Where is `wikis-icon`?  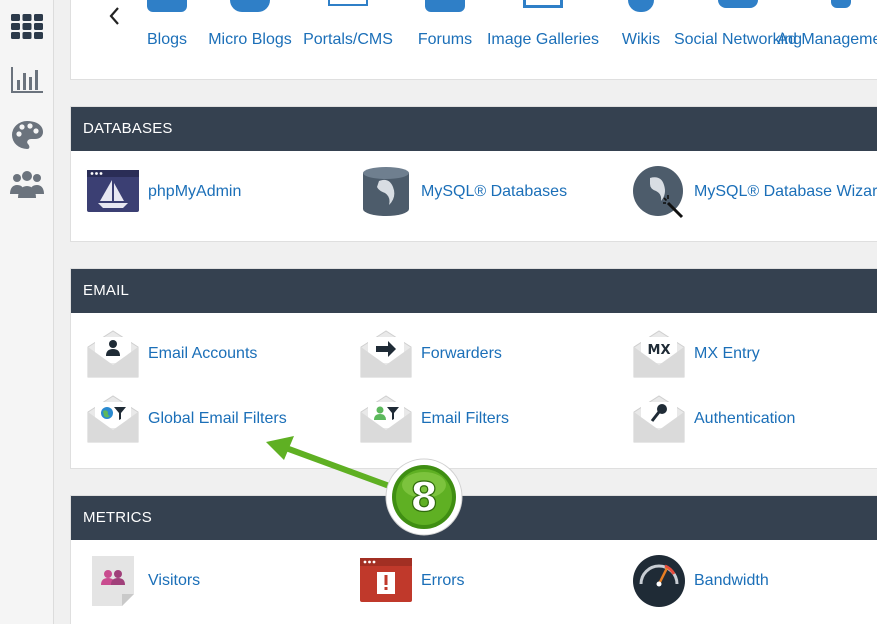 wikis-icon is located at coordinates (641, 6).